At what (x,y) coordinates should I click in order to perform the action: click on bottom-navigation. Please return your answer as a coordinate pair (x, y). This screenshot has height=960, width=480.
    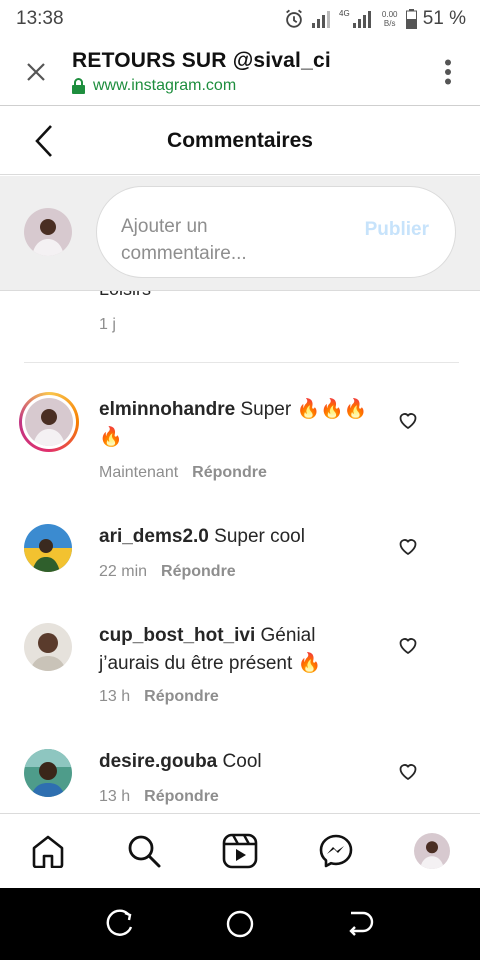
    Looking at the image, I should click on (240, 850).